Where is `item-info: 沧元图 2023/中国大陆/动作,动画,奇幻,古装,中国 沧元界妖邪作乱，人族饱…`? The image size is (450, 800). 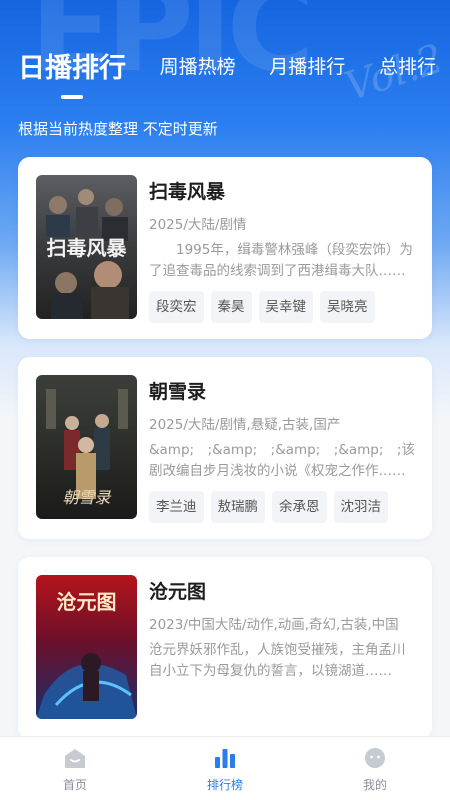 item-info: 沧元图 2023/中国大陆/动作,动画,奇幻,古装,中国 沧元界妖邪作乱，人族饱… is located at coordinates (282, 629).